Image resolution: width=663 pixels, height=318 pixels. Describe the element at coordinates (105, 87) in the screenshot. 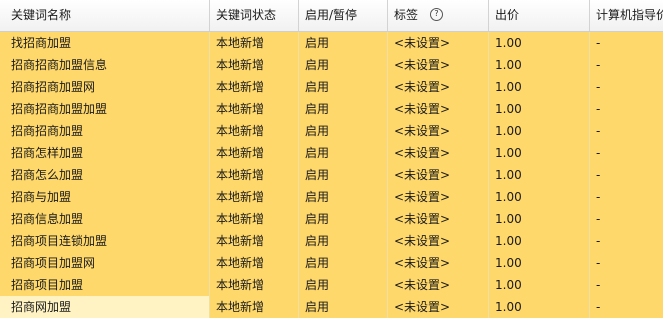

I see `keyword-name-cell: 招商招商加盟网` at that location.